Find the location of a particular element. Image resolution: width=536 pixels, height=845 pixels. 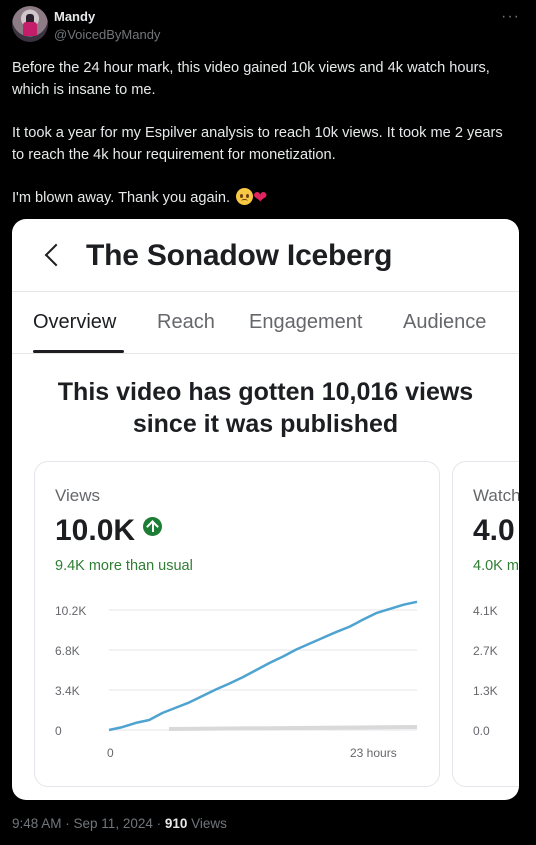

view-count: 910 is located at coordinates (176, 823).